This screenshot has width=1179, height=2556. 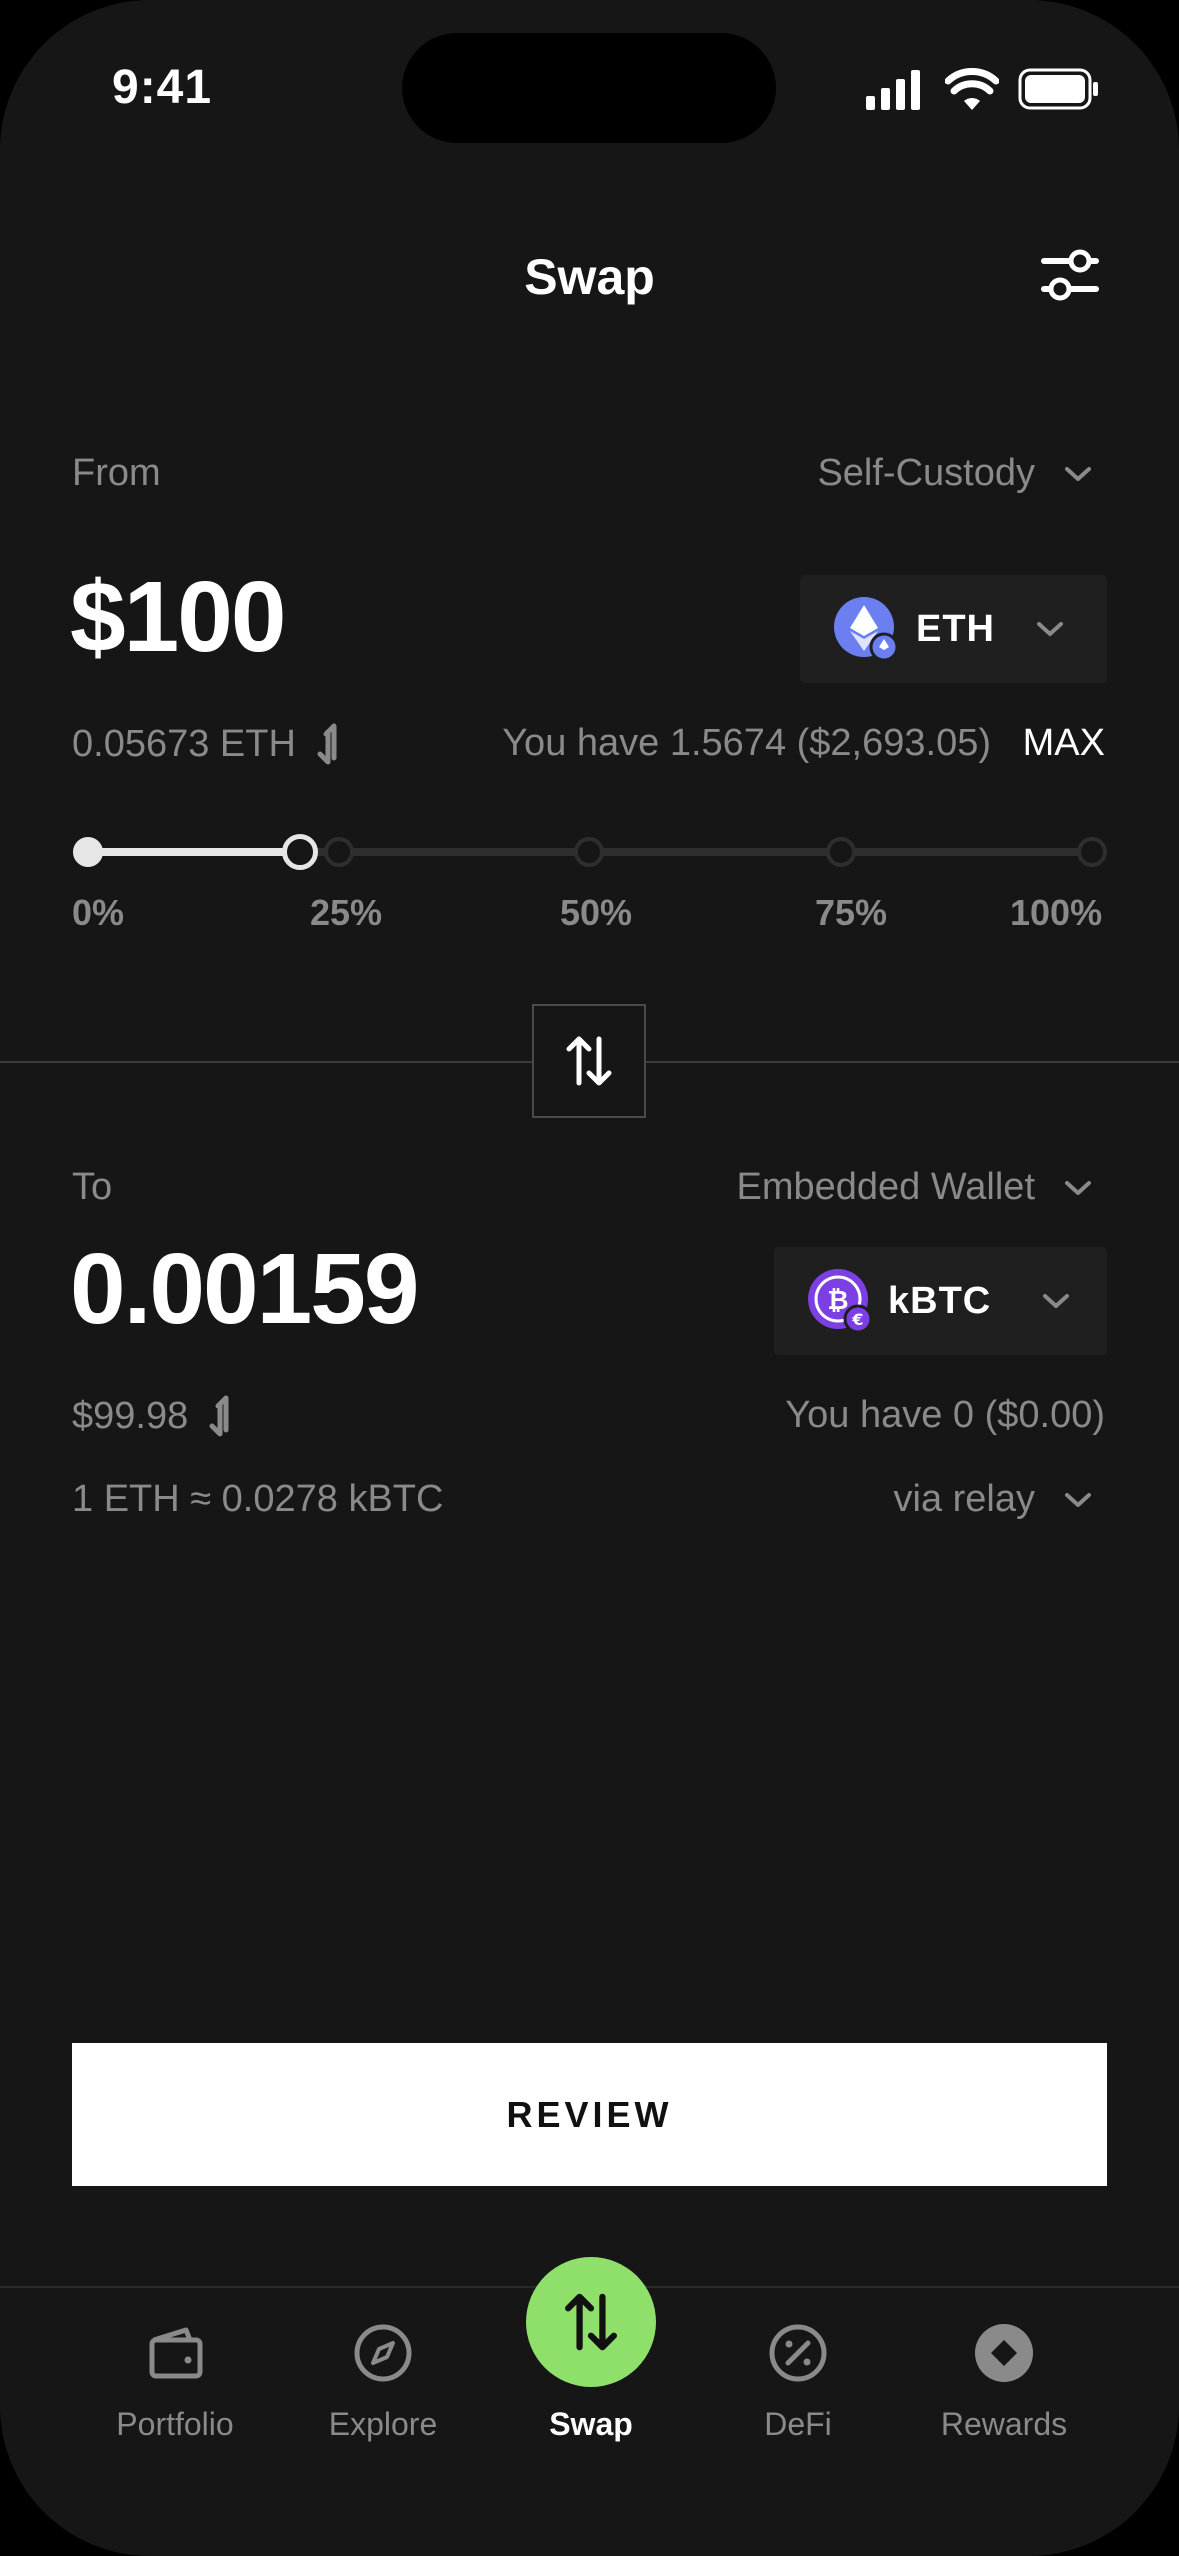 I want to click on from-wallet-name: Self-Custody, so click(x=926, y=473).